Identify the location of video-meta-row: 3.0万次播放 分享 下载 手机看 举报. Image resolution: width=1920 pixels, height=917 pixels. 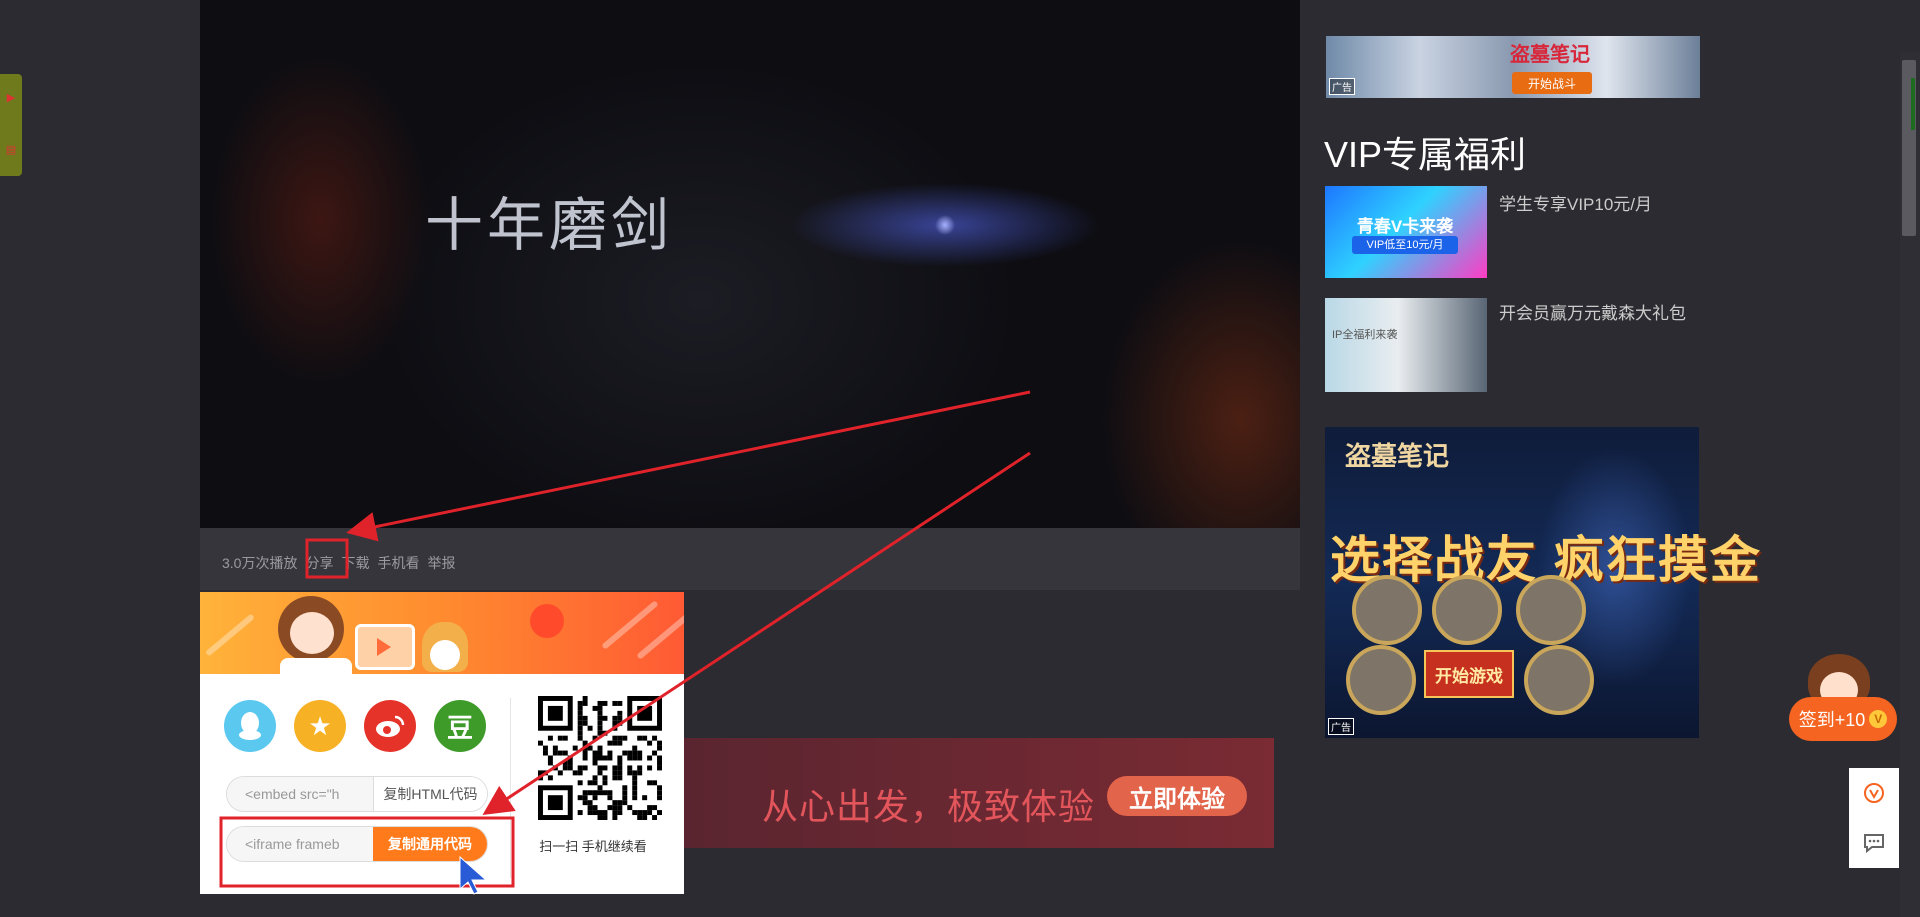
(338, 563).